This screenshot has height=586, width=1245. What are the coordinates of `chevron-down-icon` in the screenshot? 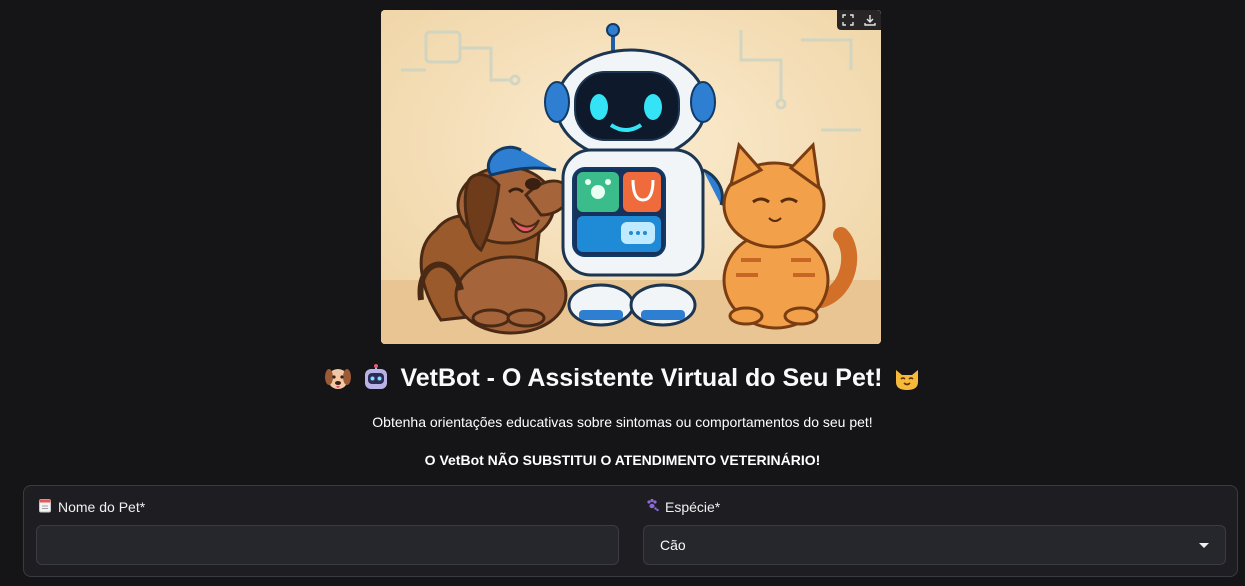 It's located at (1204, 545).